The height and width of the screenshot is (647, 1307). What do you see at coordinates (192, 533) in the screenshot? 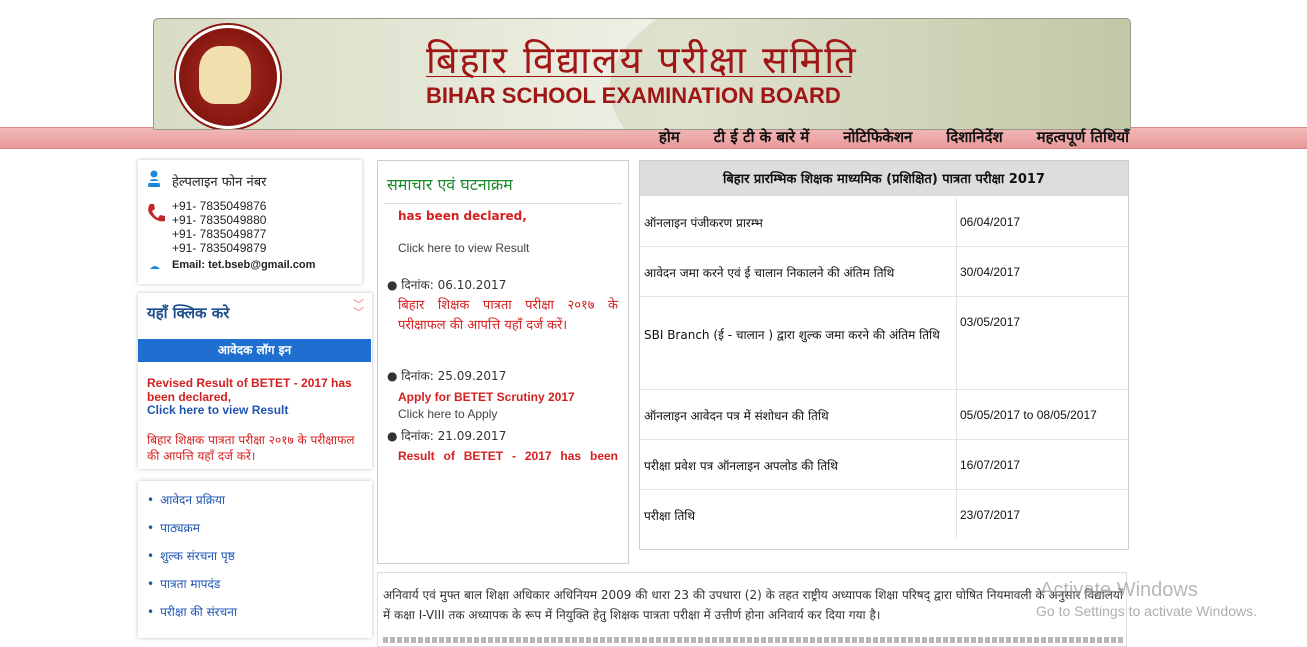
I see `link-syllabus: पाठ्यक्रम` at bounding box center [192, 533].